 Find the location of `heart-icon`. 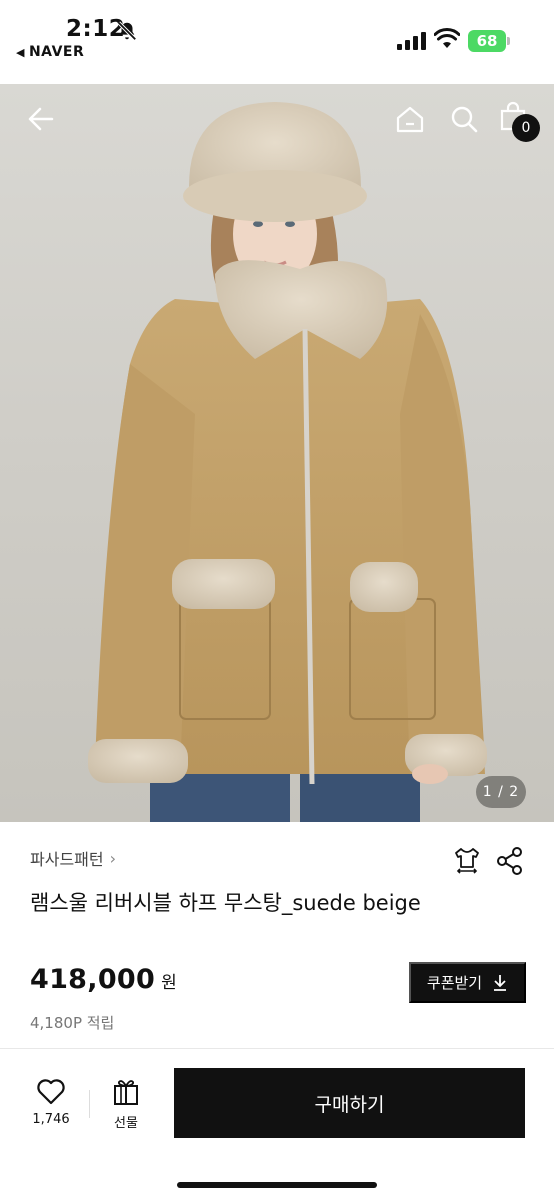

heart-icon is located at coordinates (51, 1092).